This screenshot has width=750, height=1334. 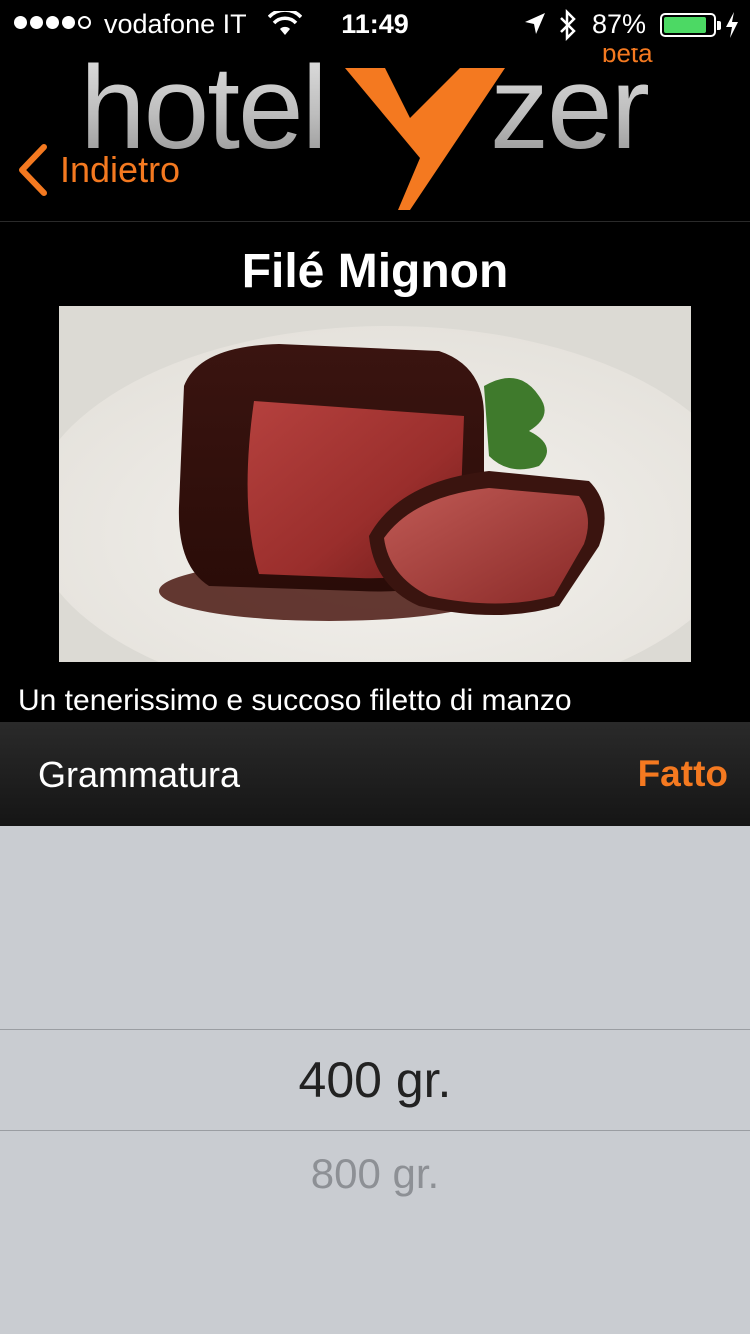 What do you see at coordinates (535, 23) in the screenshot?
I see `location-arrow-icon` at bounding box center [535, 23].